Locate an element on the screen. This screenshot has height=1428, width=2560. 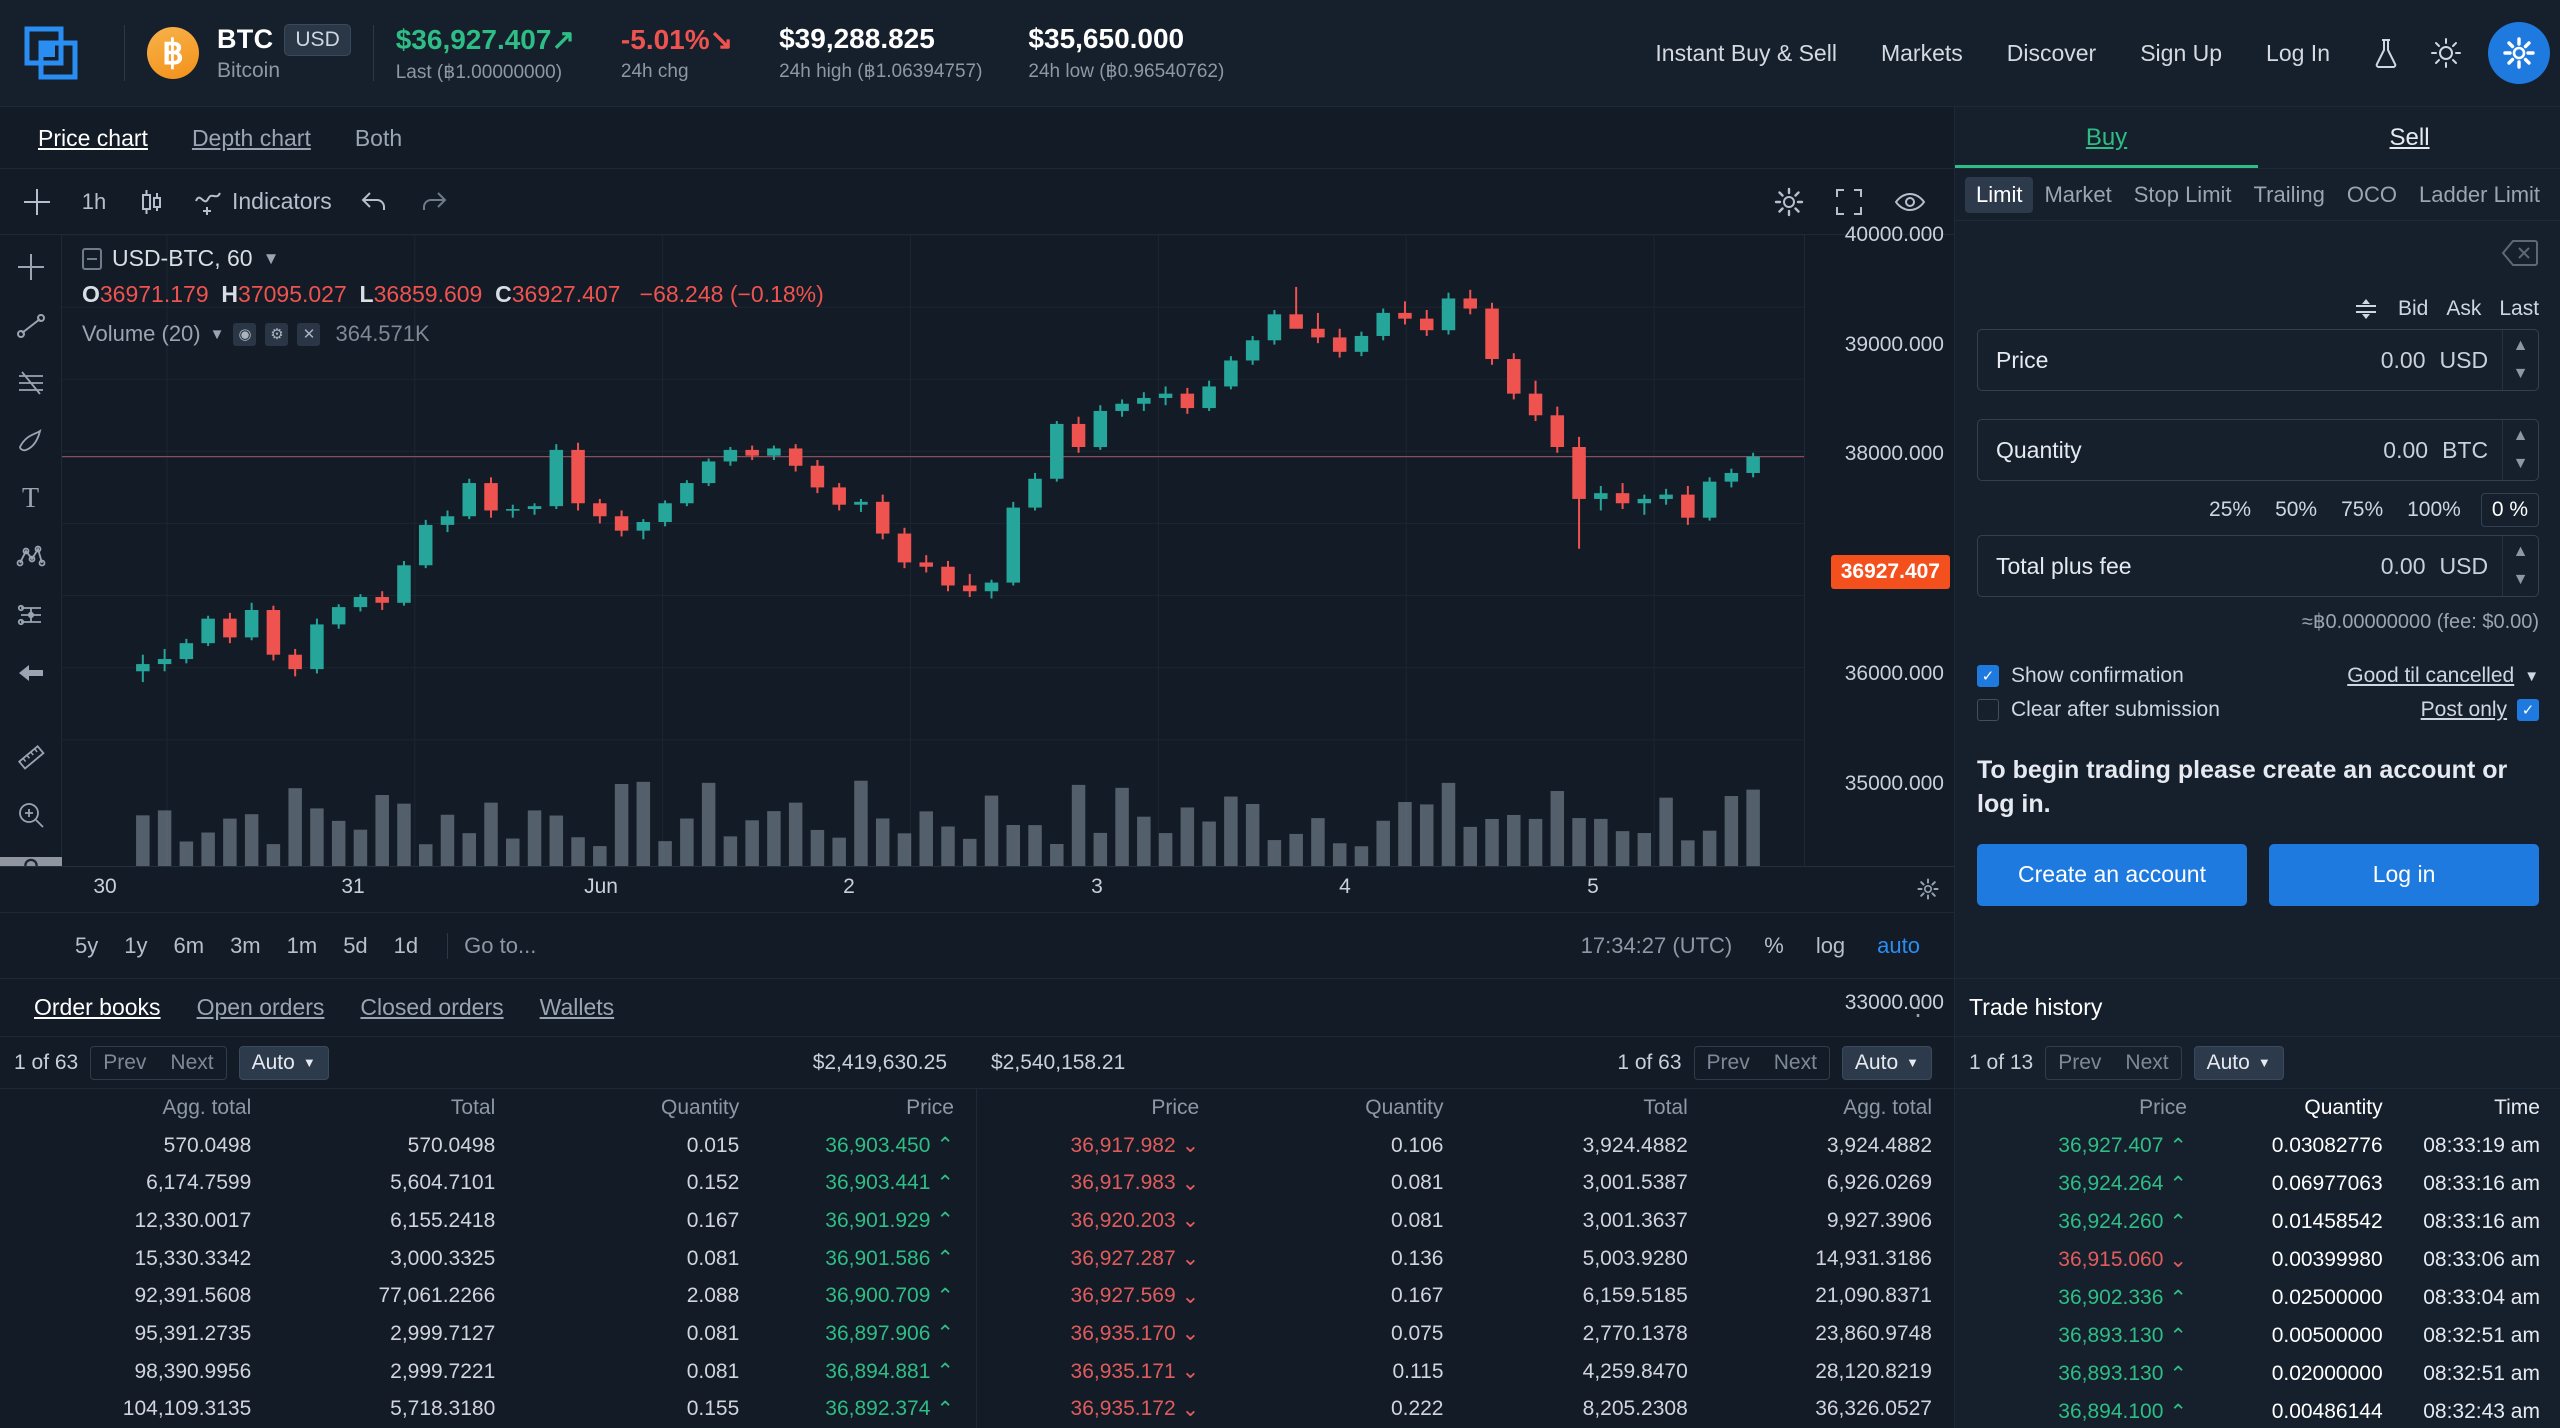
table-row: 36,935.170 ⌄ 0.075 2,770.1378 23,860.9748 is located at coordinates (1465, 1334).